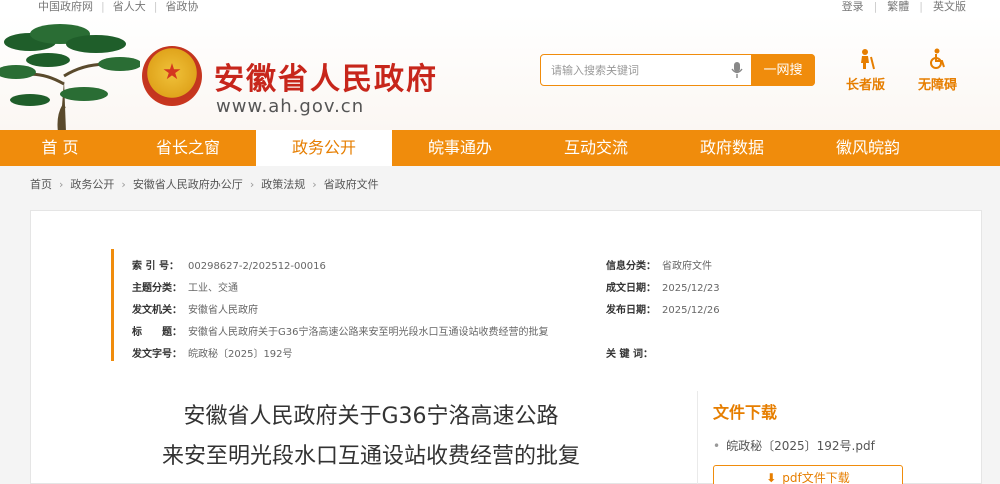 The image size is (1000, 484). I want to click on nav-gov-affairs: 政务公开, so click(324, 148).